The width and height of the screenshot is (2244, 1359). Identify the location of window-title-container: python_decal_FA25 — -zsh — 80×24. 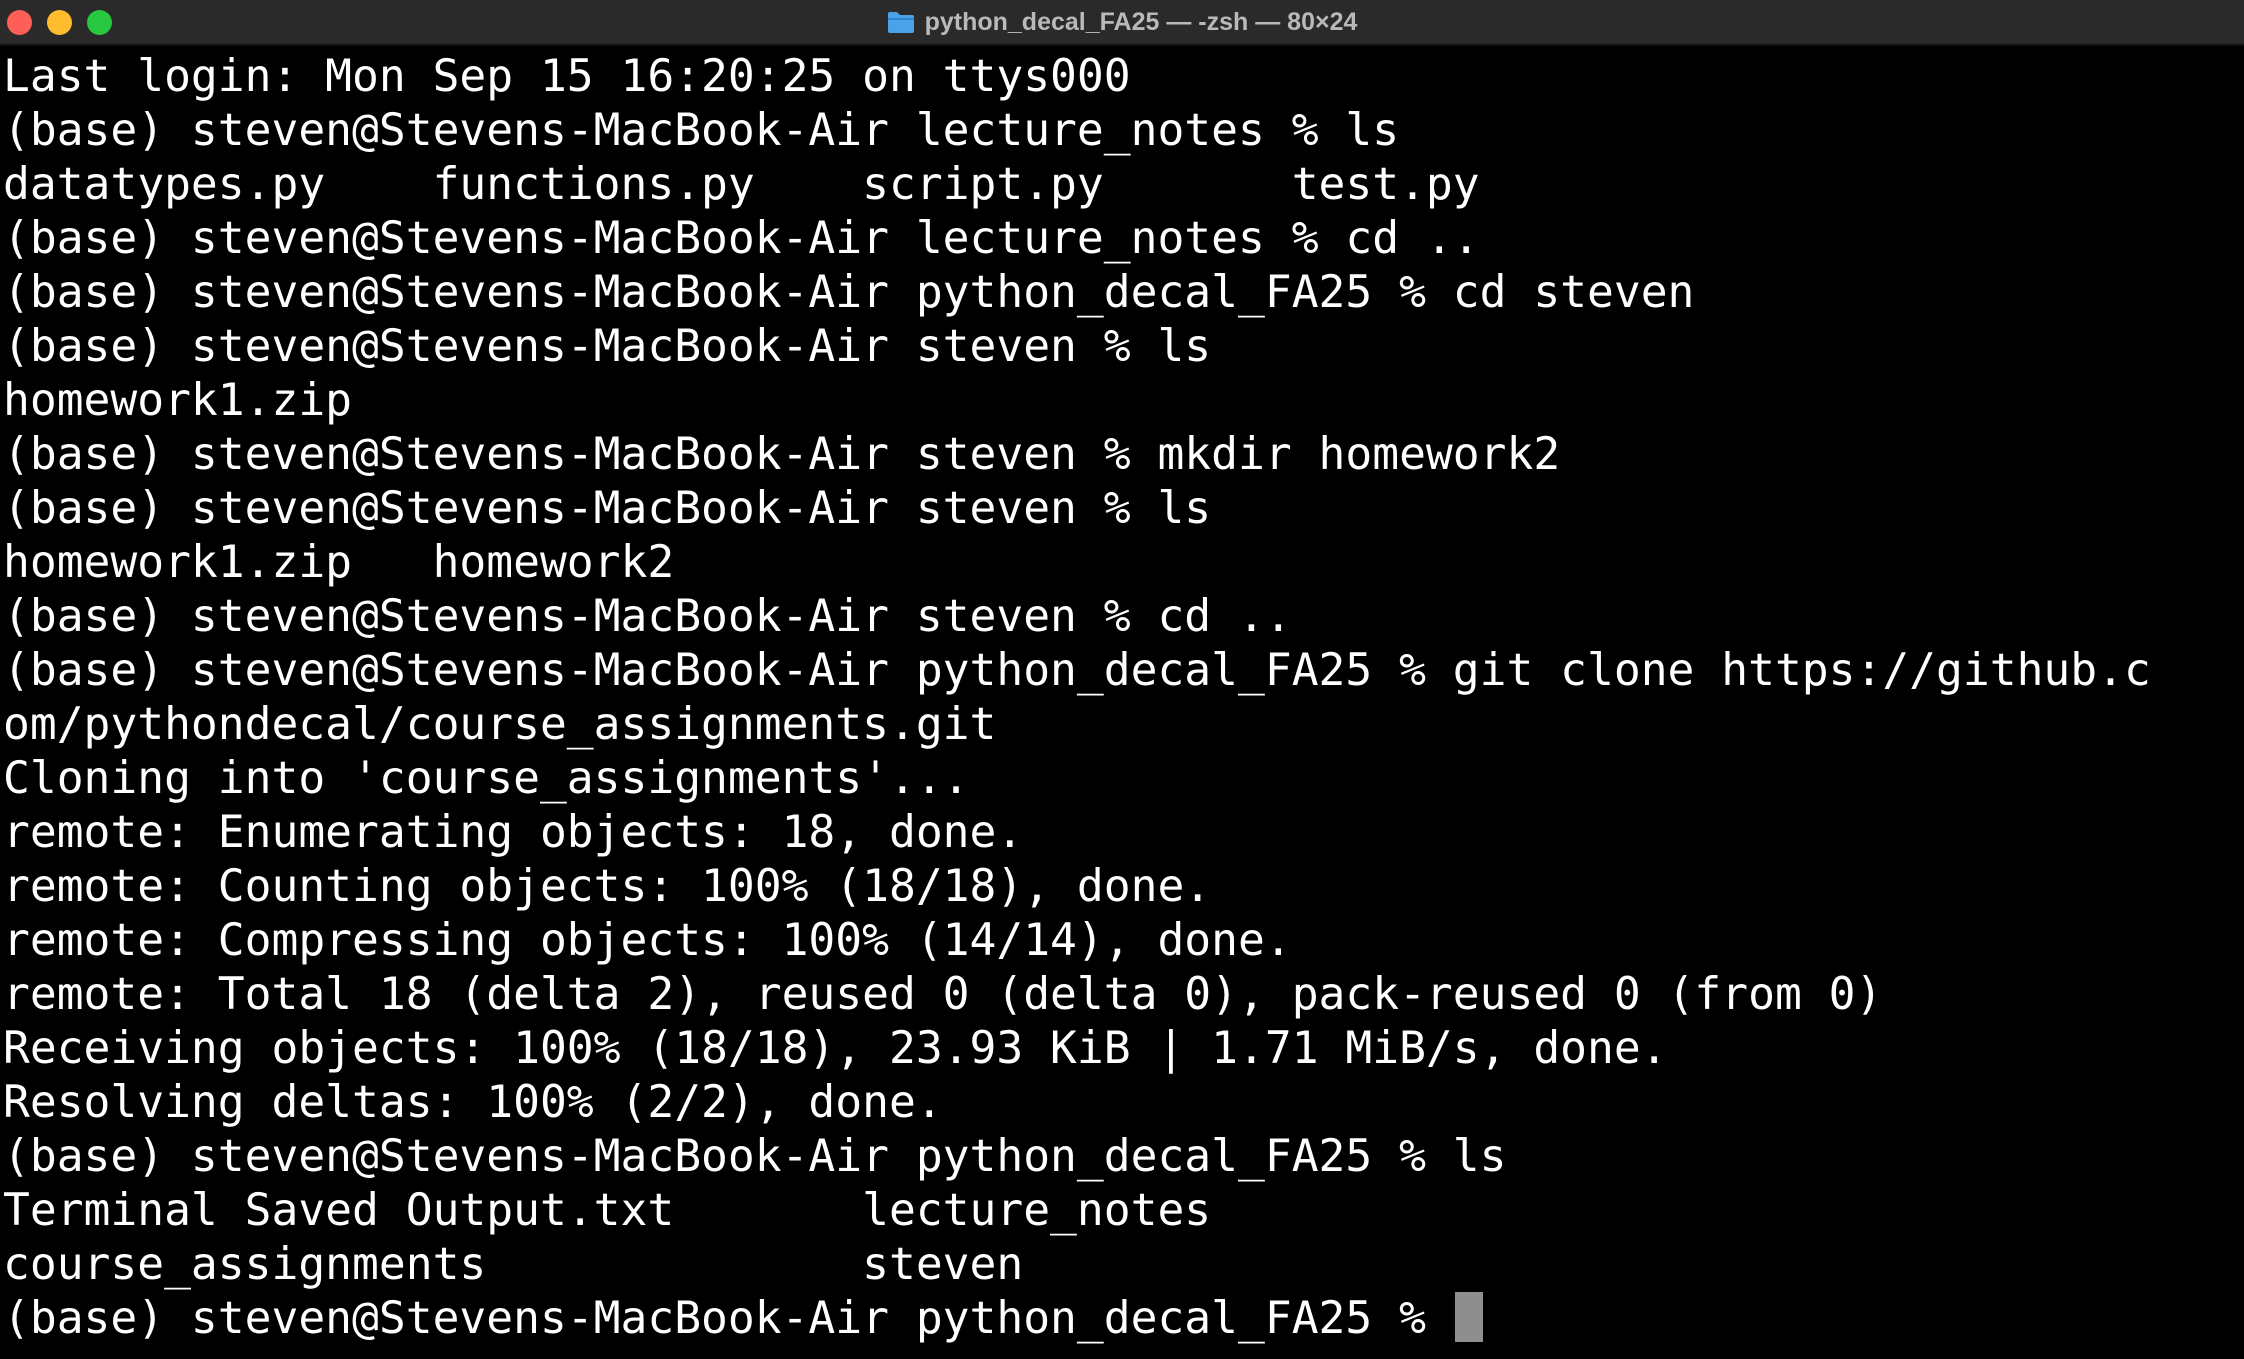
(1122, 22).